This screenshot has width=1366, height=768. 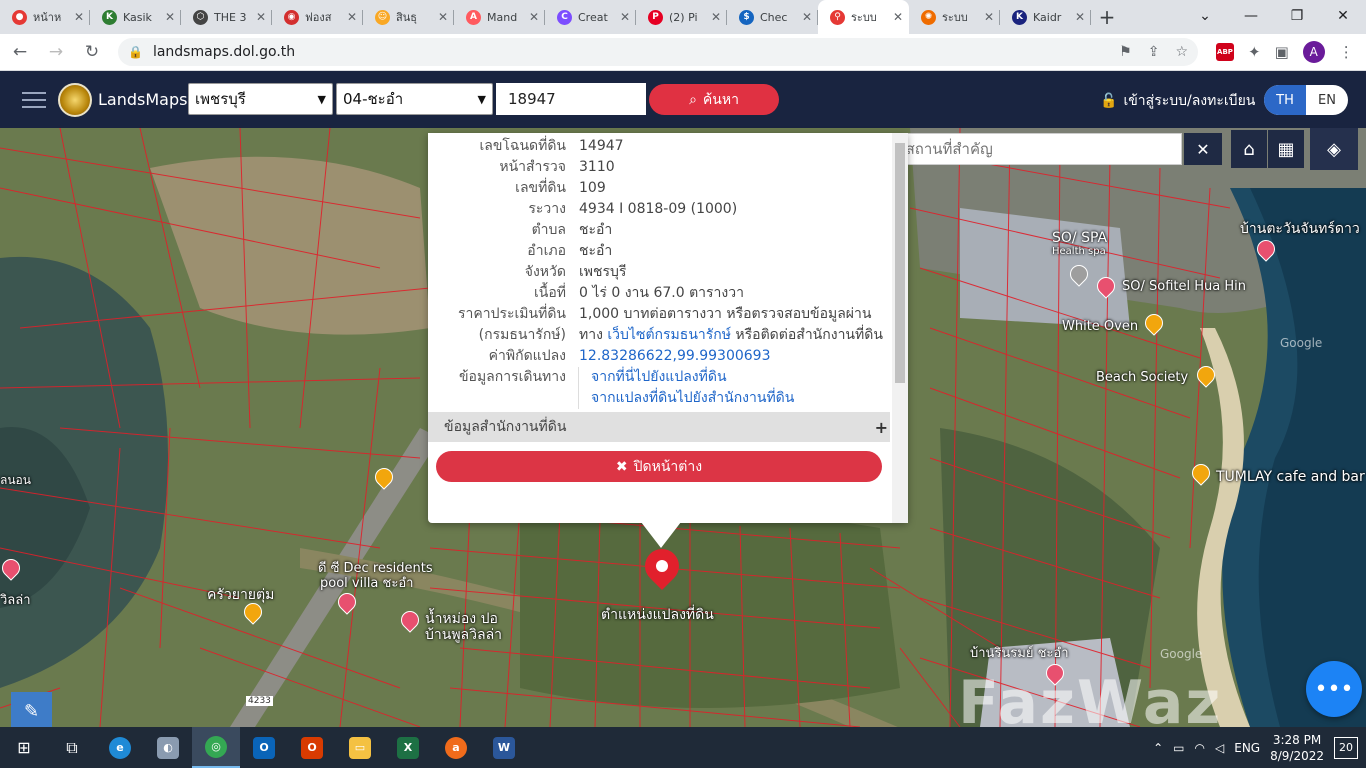 What do you see at coordinates (1297, 748) in the screenshot?
I see `clock: 3:28 PM 8/9/2022` at bounding box center [1297, 748].